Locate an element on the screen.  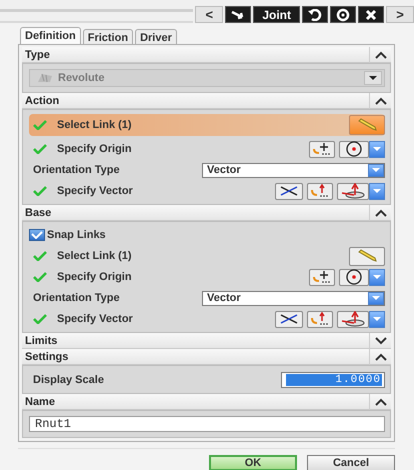
dropdown-value: Revolute is located at coordinates (82, 78).